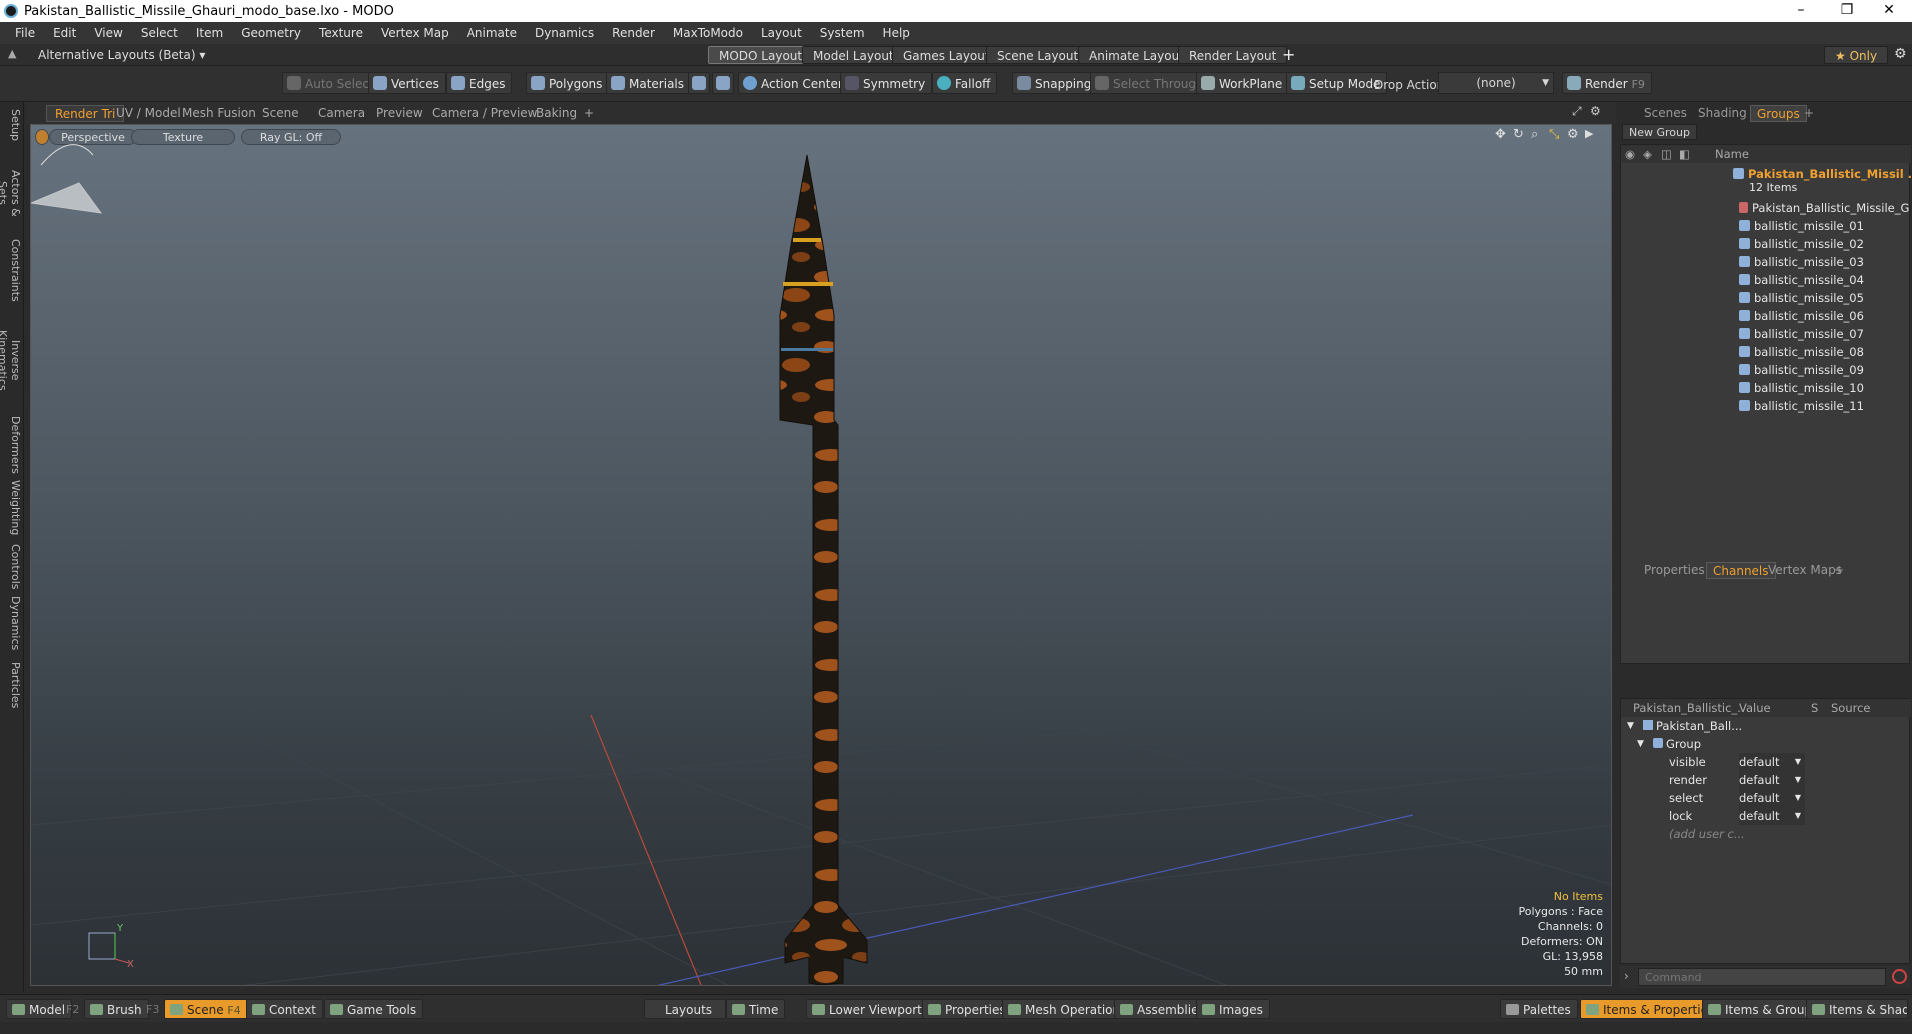 The width and height of the screenshot is (1912, 1034). Describe the element at coordinates (492, 33) in the screenshot. I see `menu-animate: Animate` at that location.